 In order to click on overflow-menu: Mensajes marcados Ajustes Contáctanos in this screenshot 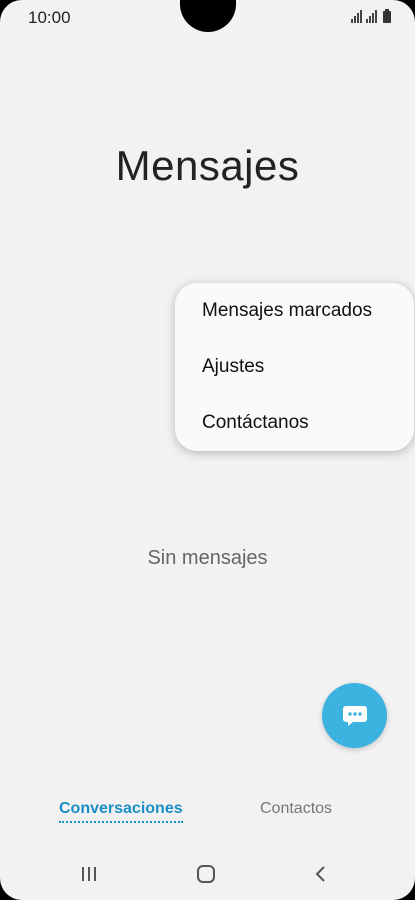, I will do `click(294, 367)`.